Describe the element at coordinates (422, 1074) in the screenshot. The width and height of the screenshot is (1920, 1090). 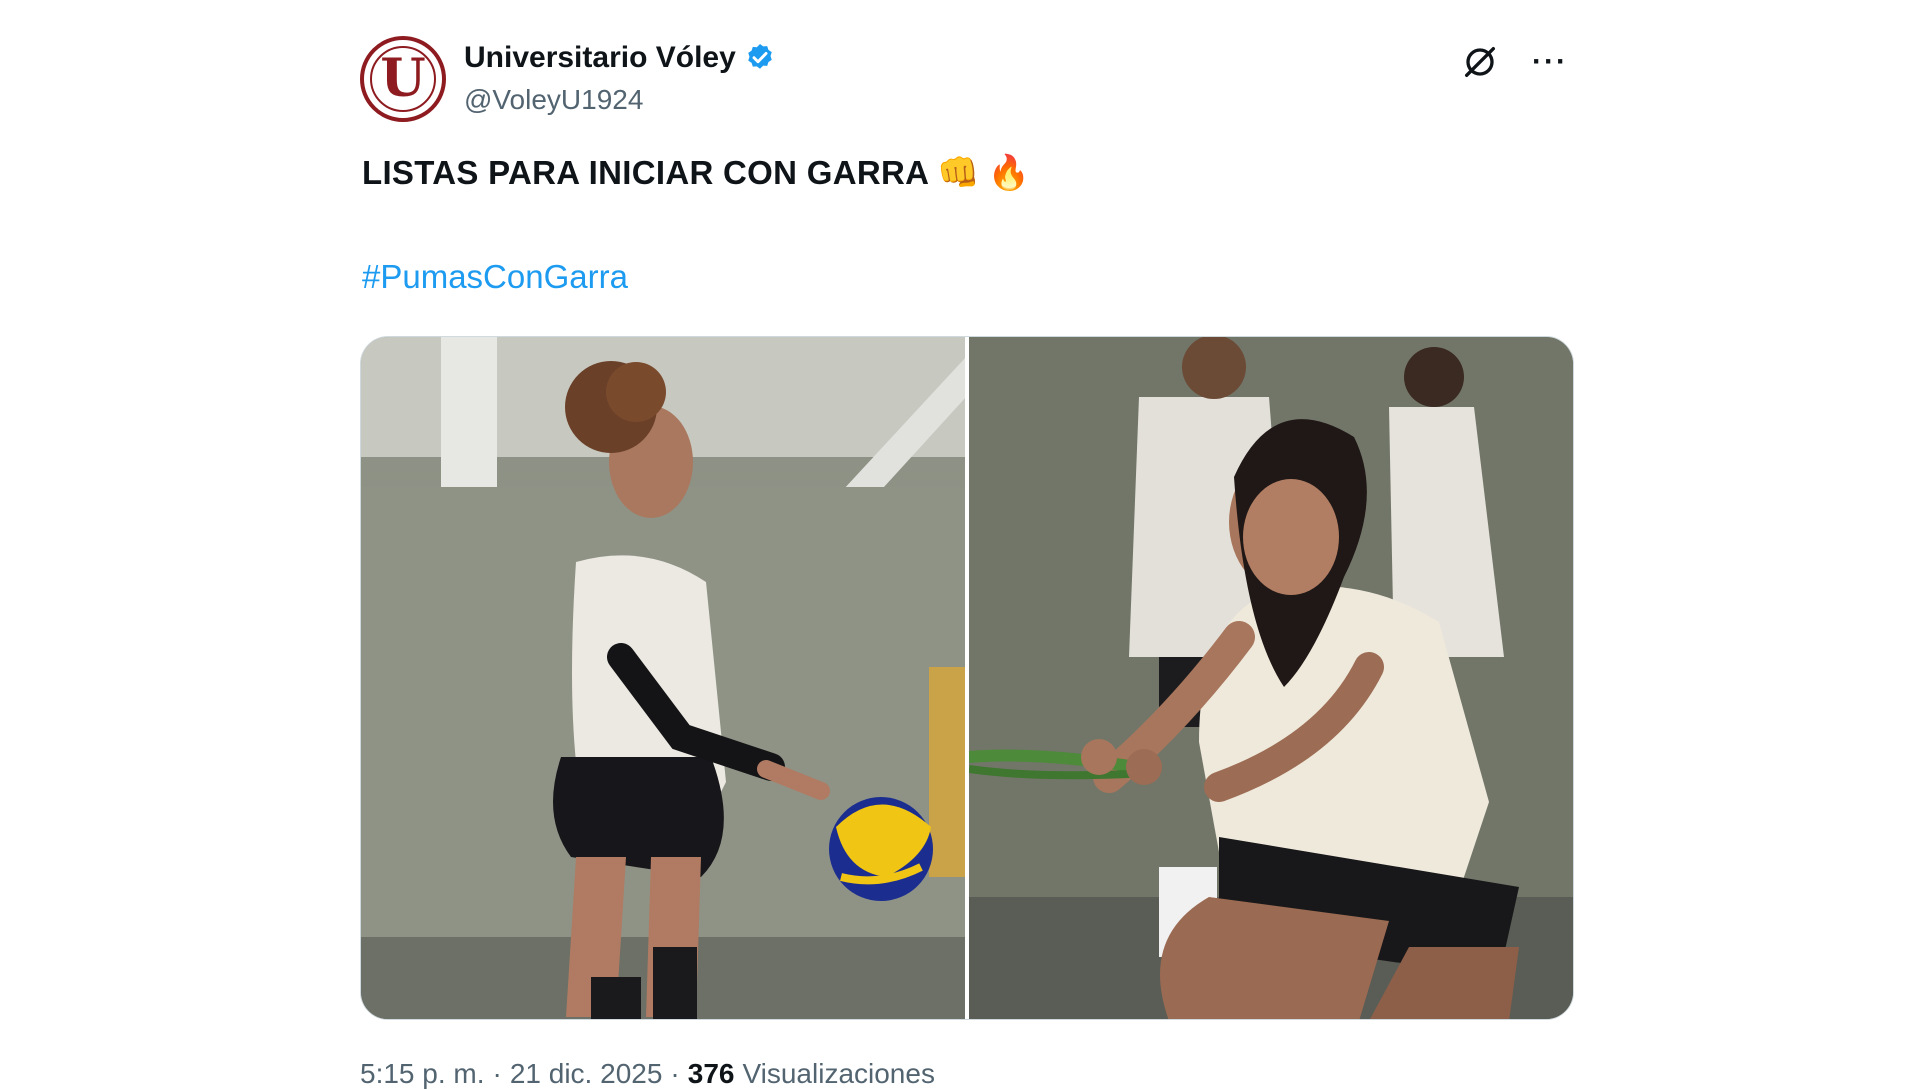
I see `tweet-time: 5:15 p. m.` at that location.